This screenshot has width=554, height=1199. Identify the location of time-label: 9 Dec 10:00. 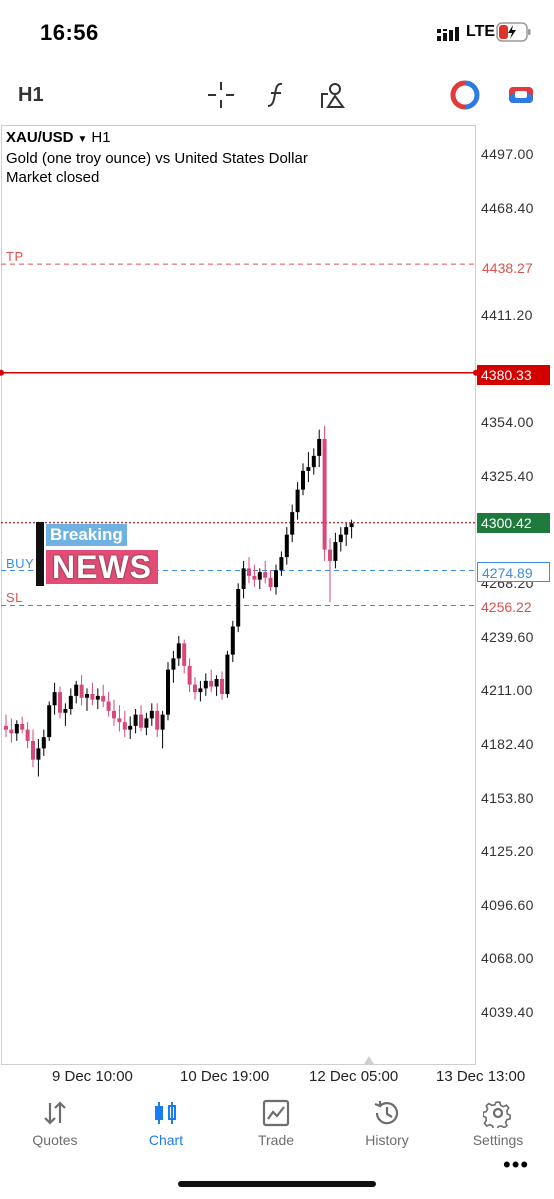
(92, 1076).